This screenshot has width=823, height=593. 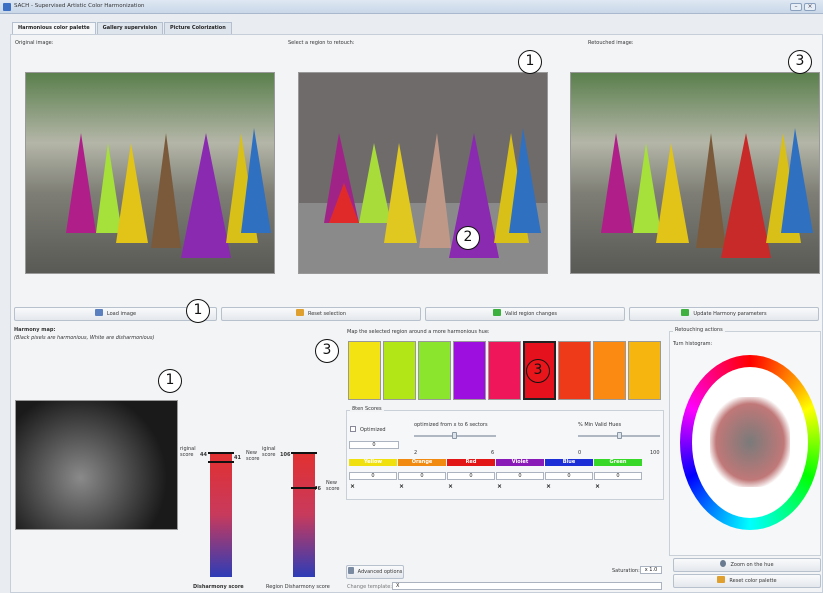 What do you see at coordinates (800, 62) in the screenshot?
I see `callout-3-retouched: 3` at bounding box center [800, 62].